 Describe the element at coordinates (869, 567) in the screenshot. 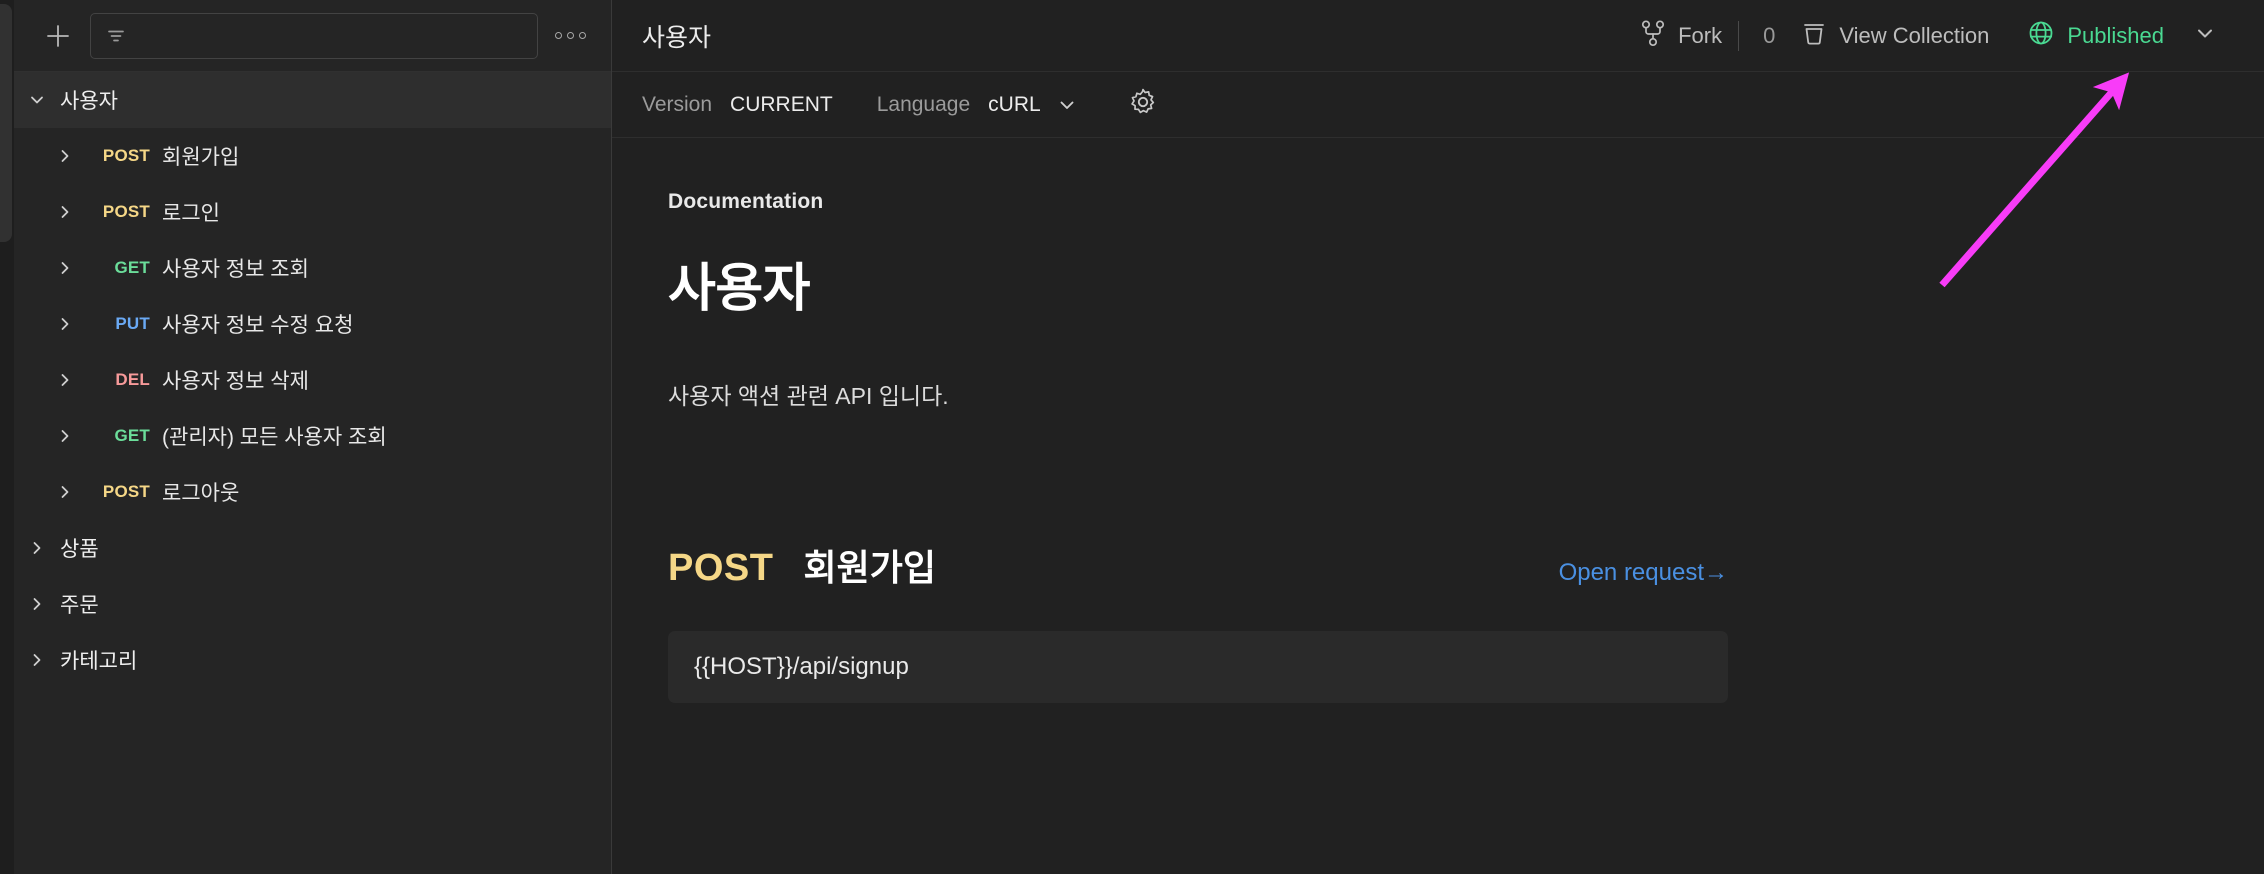

I see `request-title: 회원가입` at that location.